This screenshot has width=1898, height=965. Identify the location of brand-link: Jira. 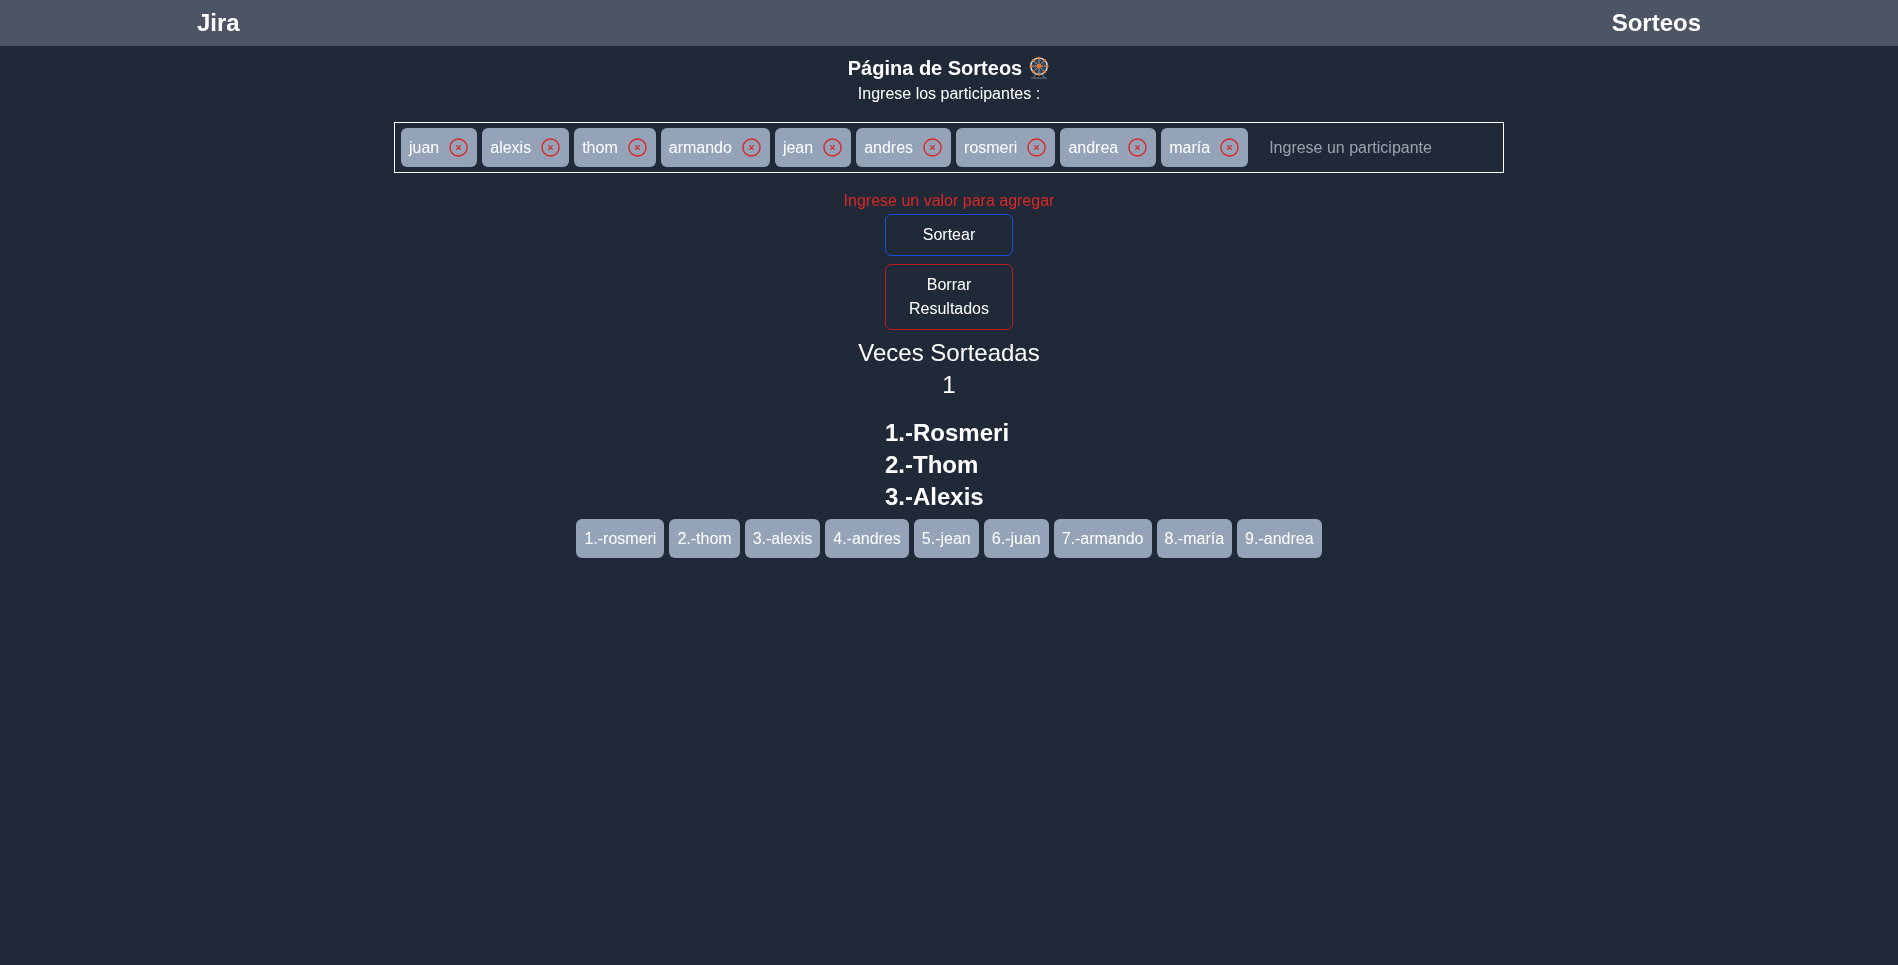
(218, 23).